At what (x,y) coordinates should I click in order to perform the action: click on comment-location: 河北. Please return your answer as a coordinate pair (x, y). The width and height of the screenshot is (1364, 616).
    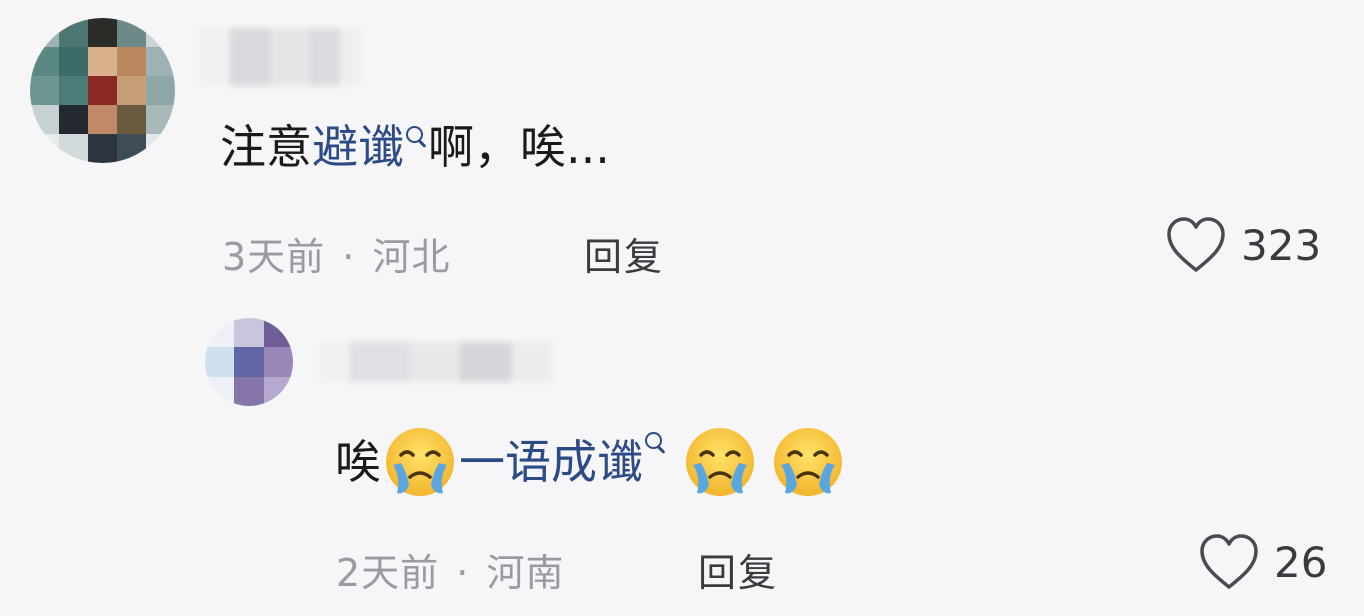
    Looking at the image, I should click on (411, 257).